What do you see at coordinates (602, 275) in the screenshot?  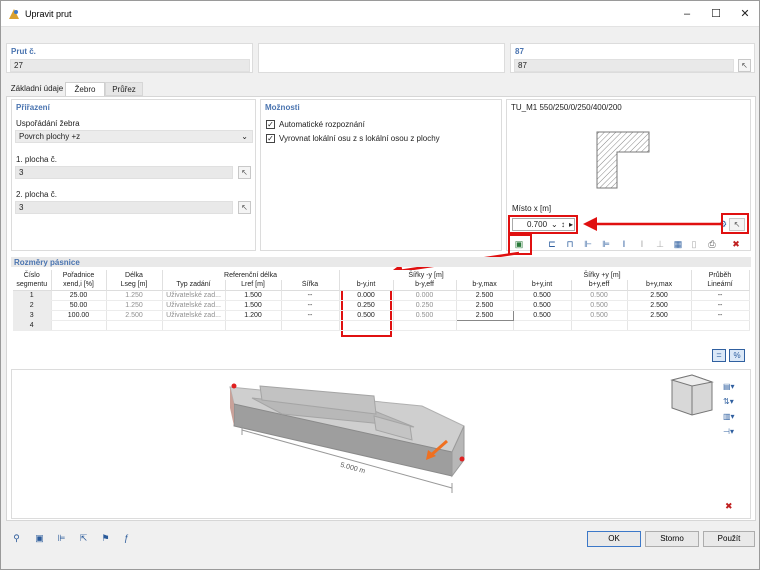 I see `header-group-width-plus: Šířky +y [m]` at bounding box center [602, 275].